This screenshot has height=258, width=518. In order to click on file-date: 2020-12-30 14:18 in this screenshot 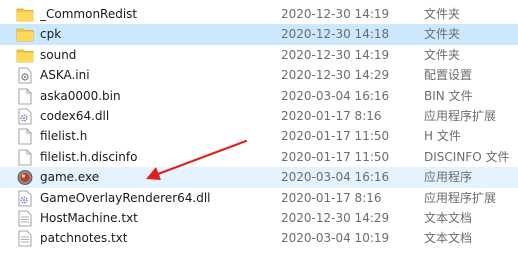, I will do `click(335, 34)`.